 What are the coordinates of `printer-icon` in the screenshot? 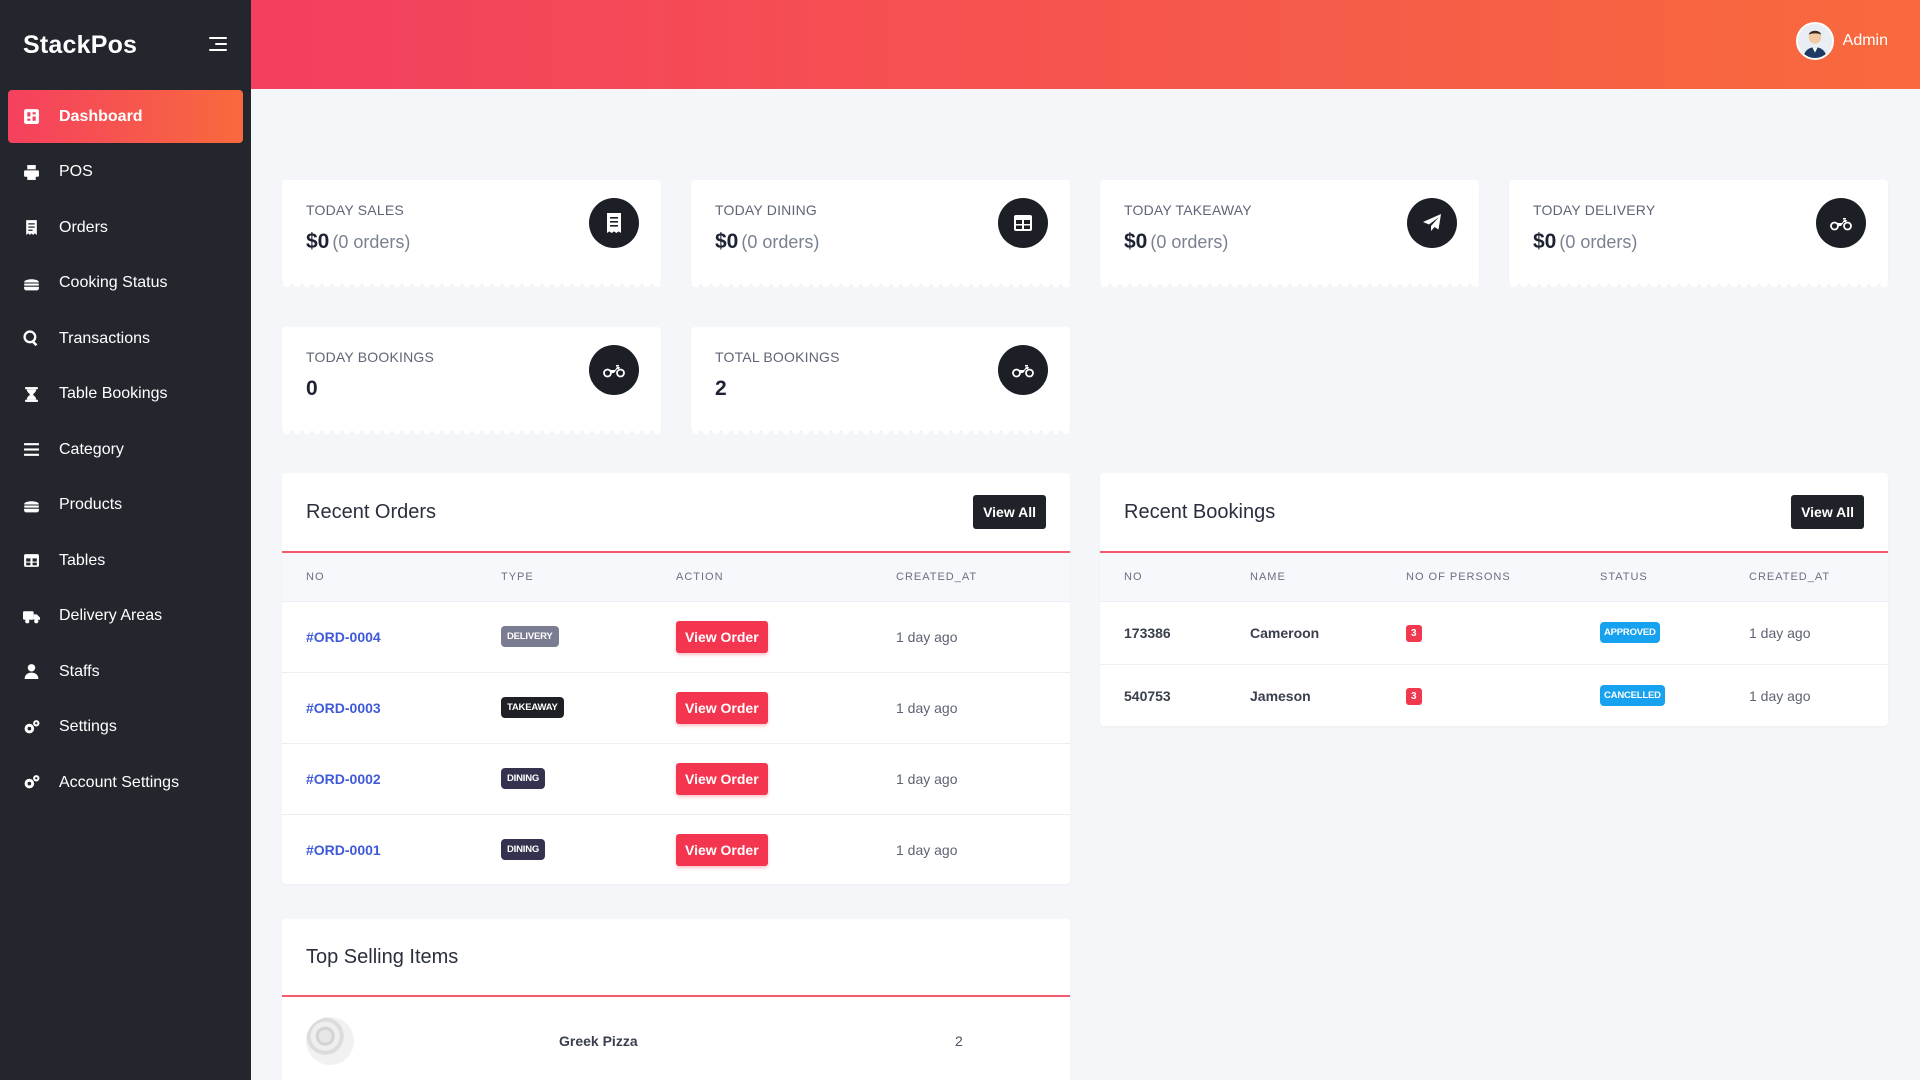 It's located at (31, 172).